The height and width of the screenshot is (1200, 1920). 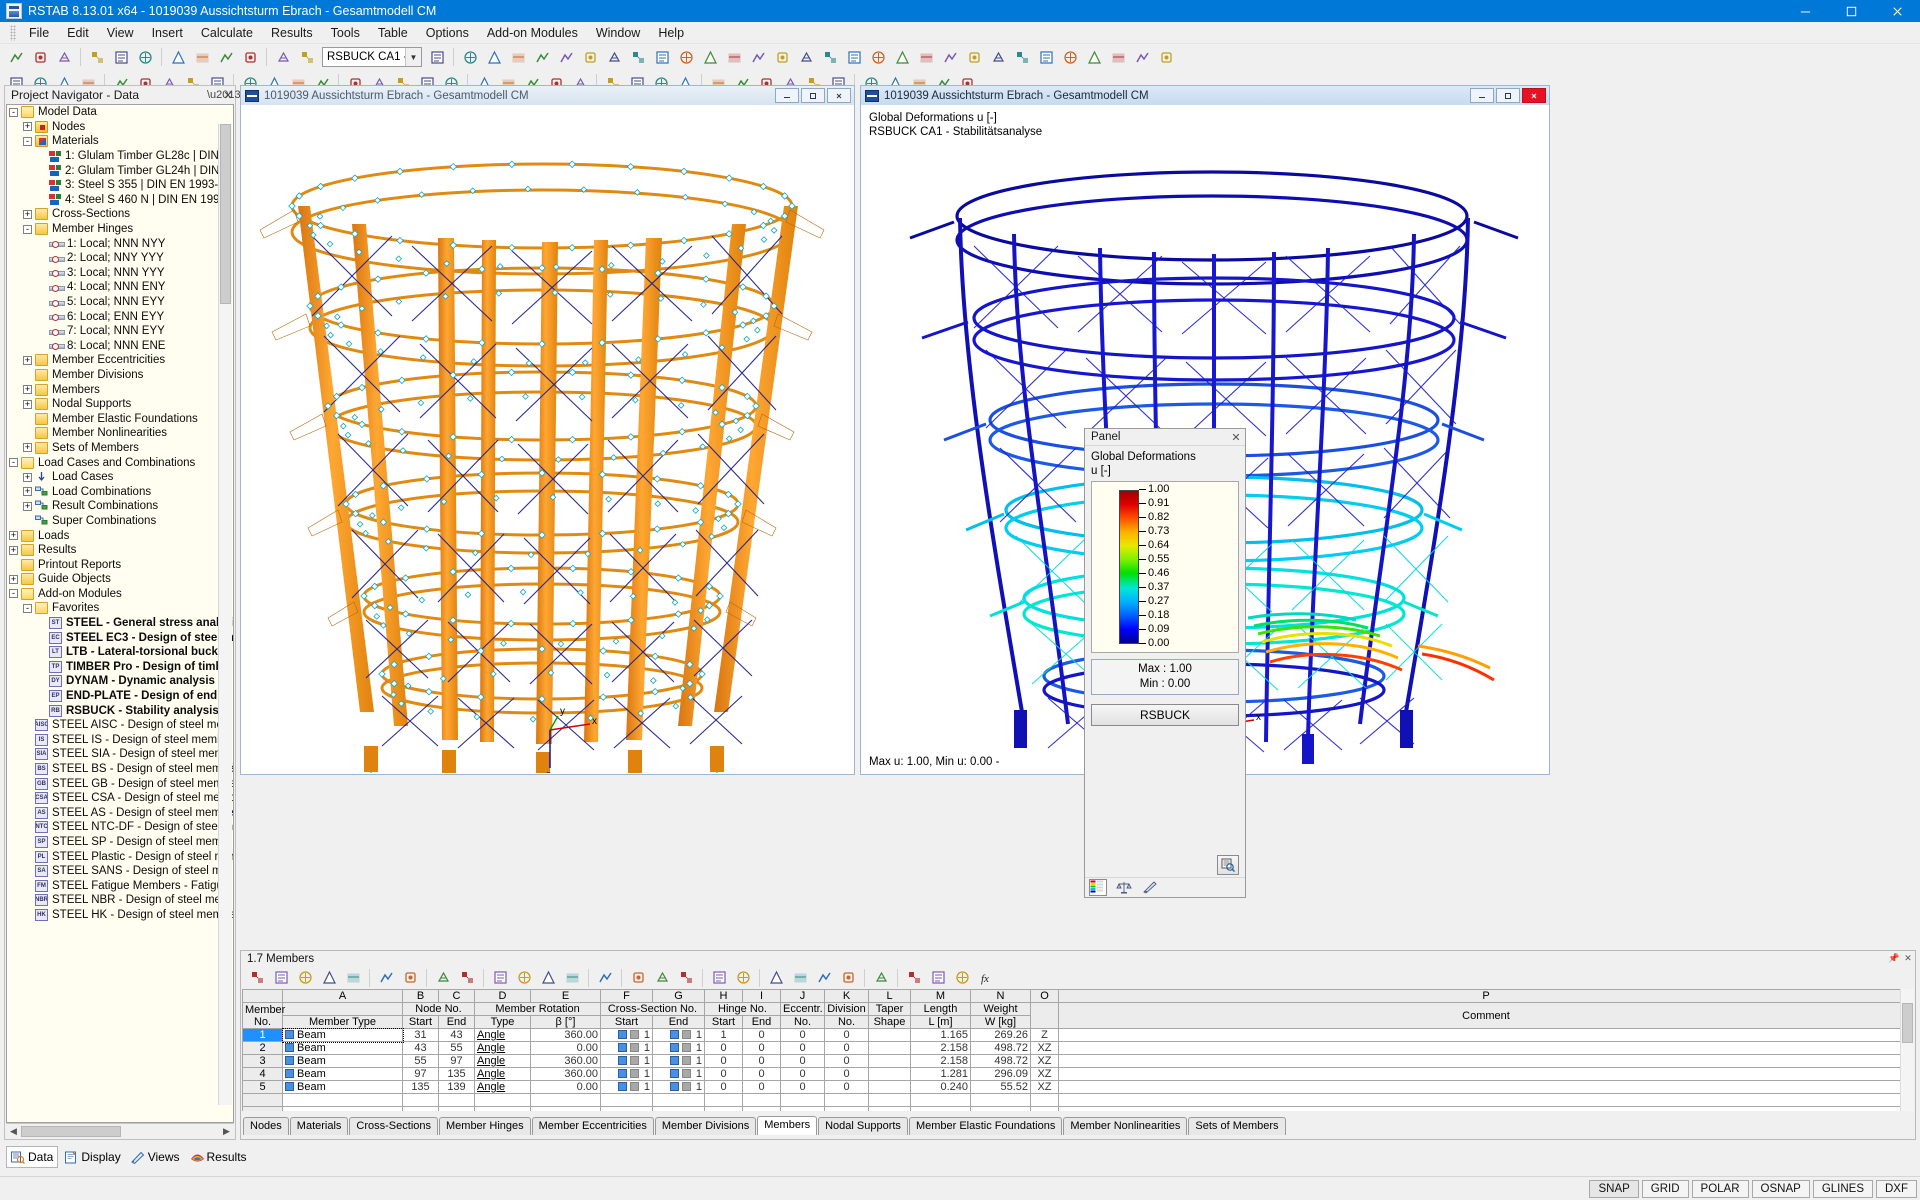 I want to click on cell-node-start: 43, so click(x=420, y=1048).